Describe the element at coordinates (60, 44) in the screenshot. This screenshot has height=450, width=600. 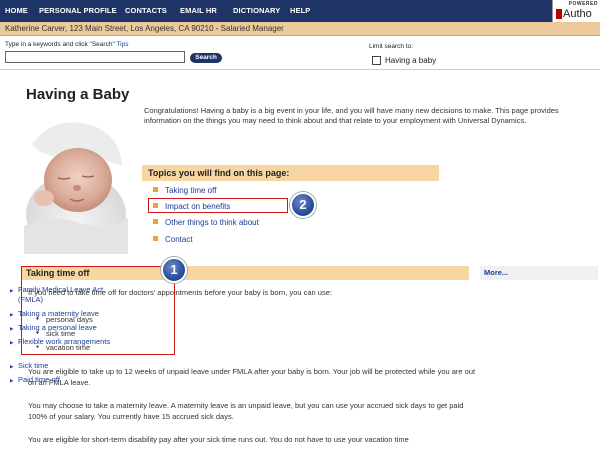
I see `search-label-text: Type in a keywords and click "Search"` at that location.